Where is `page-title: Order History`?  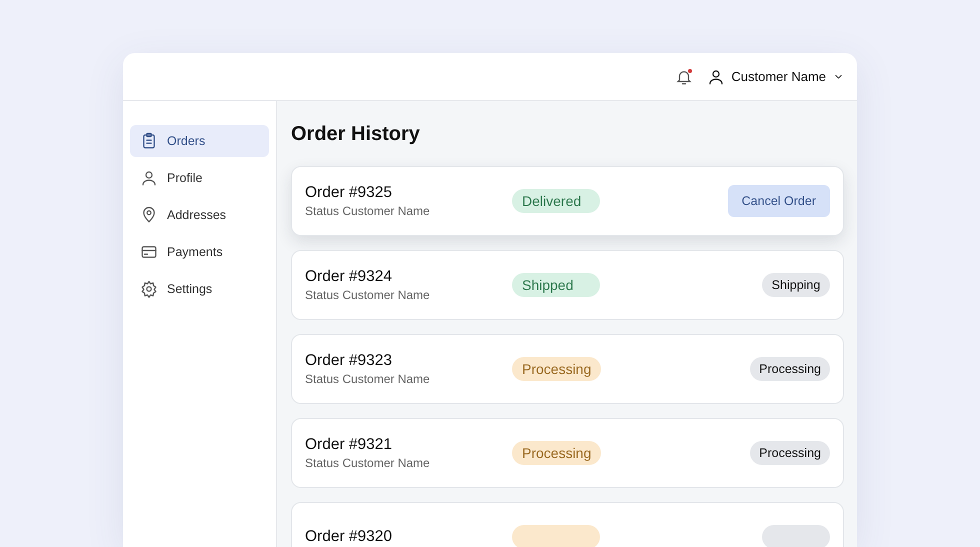 page-title: Order History is located at coordinates (356, 134).